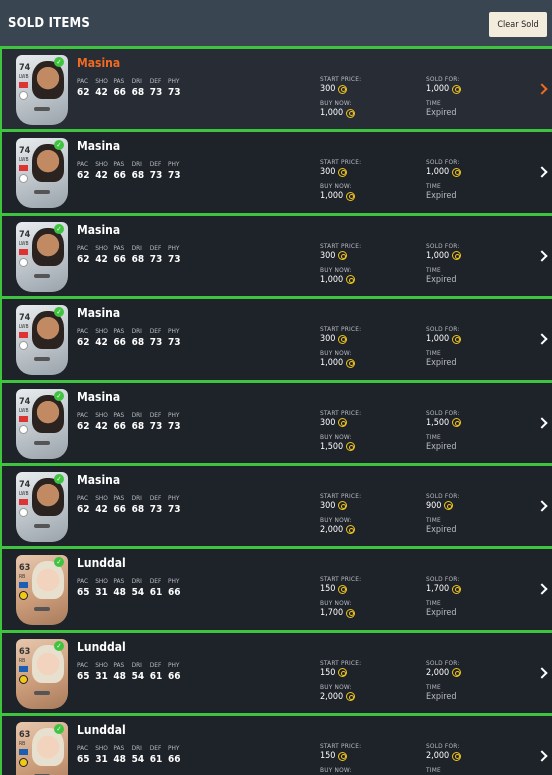 The height and width of the screenshot is (775, 552). Describe the element at coordinates (101, 92) in the screenshot. I see `stat-value: 42` at that location.